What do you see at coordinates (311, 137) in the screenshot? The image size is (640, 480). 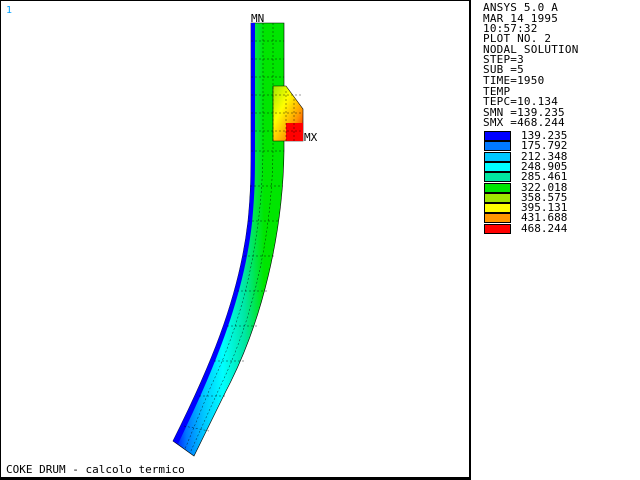 I see `max-label: MX` at bounding box center [311, 137].